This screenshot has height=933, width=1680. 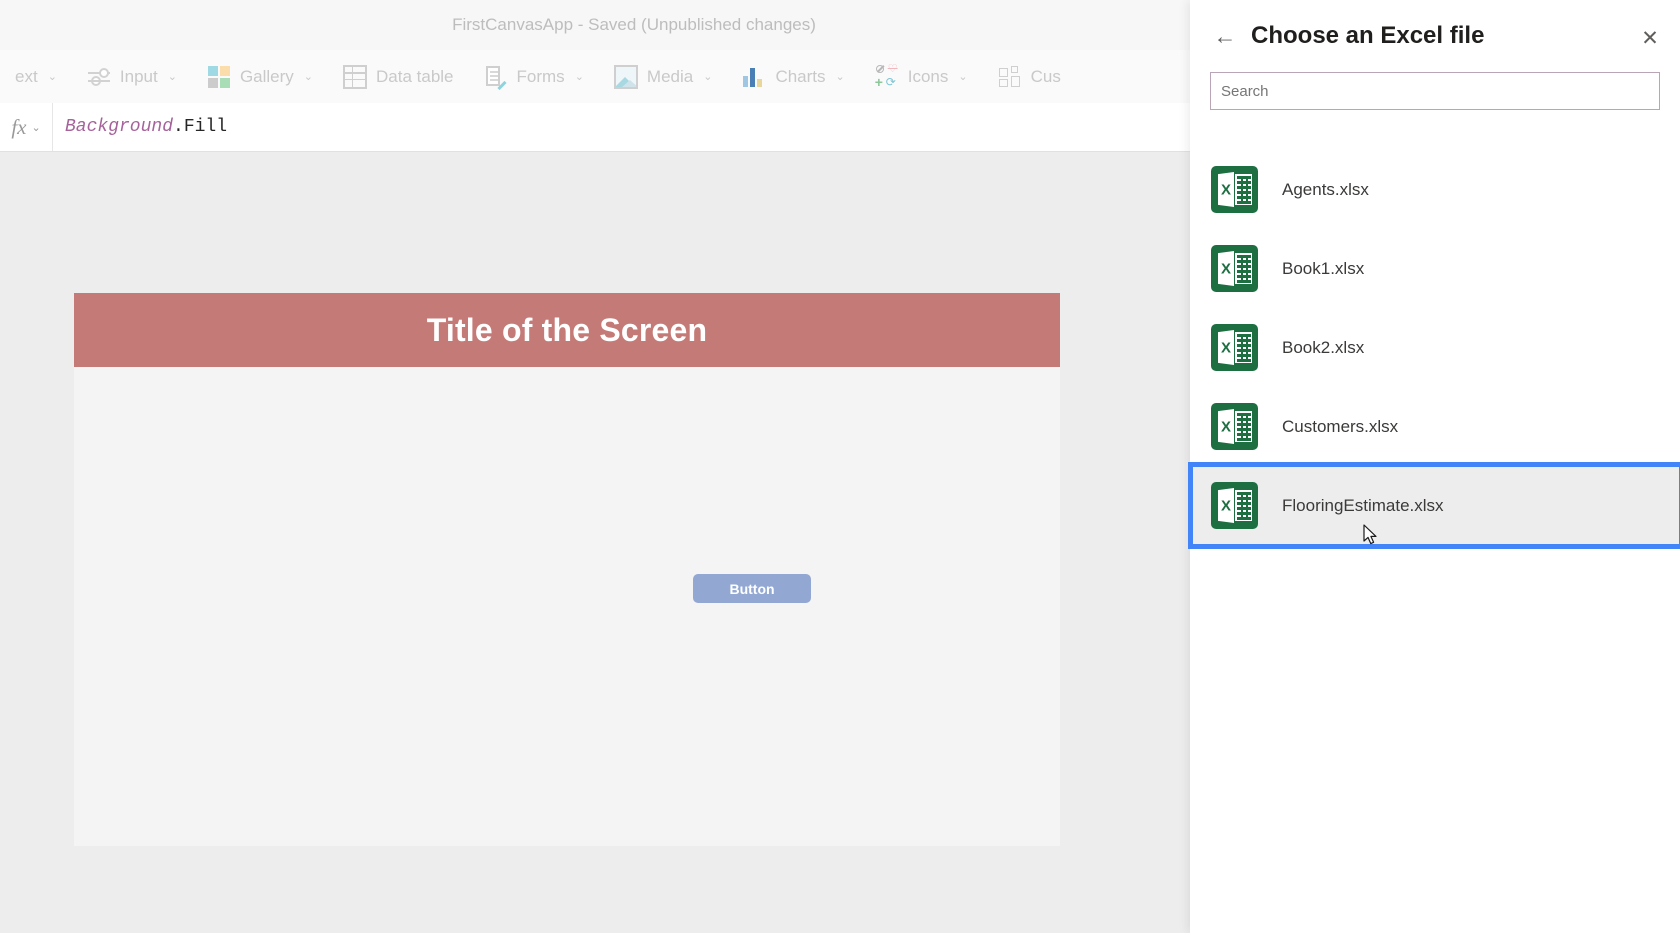 What do you see at coordinates (200, 127) in the screenshot?
I see `formula-suffix: .Fill` at bounding box center [200, 127].